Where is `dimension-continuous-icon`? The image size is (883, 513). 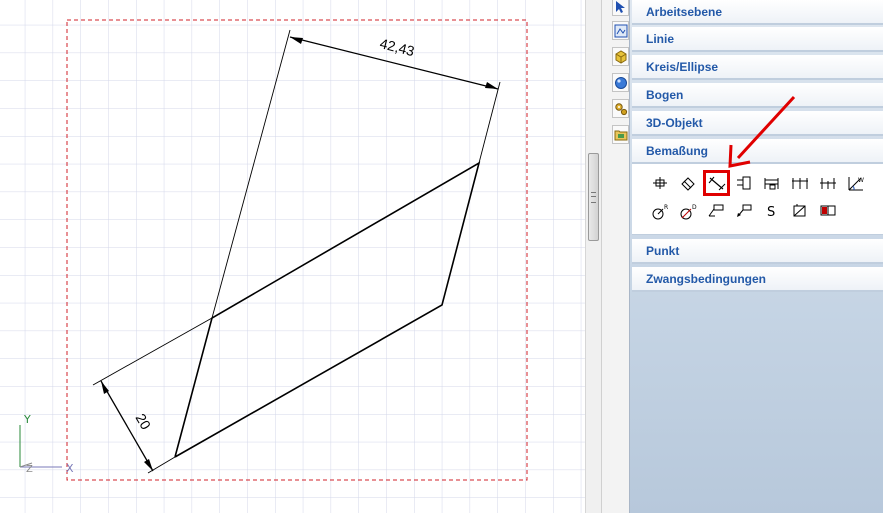
dimension-continuous-icon is located at coordinates (828, 183).